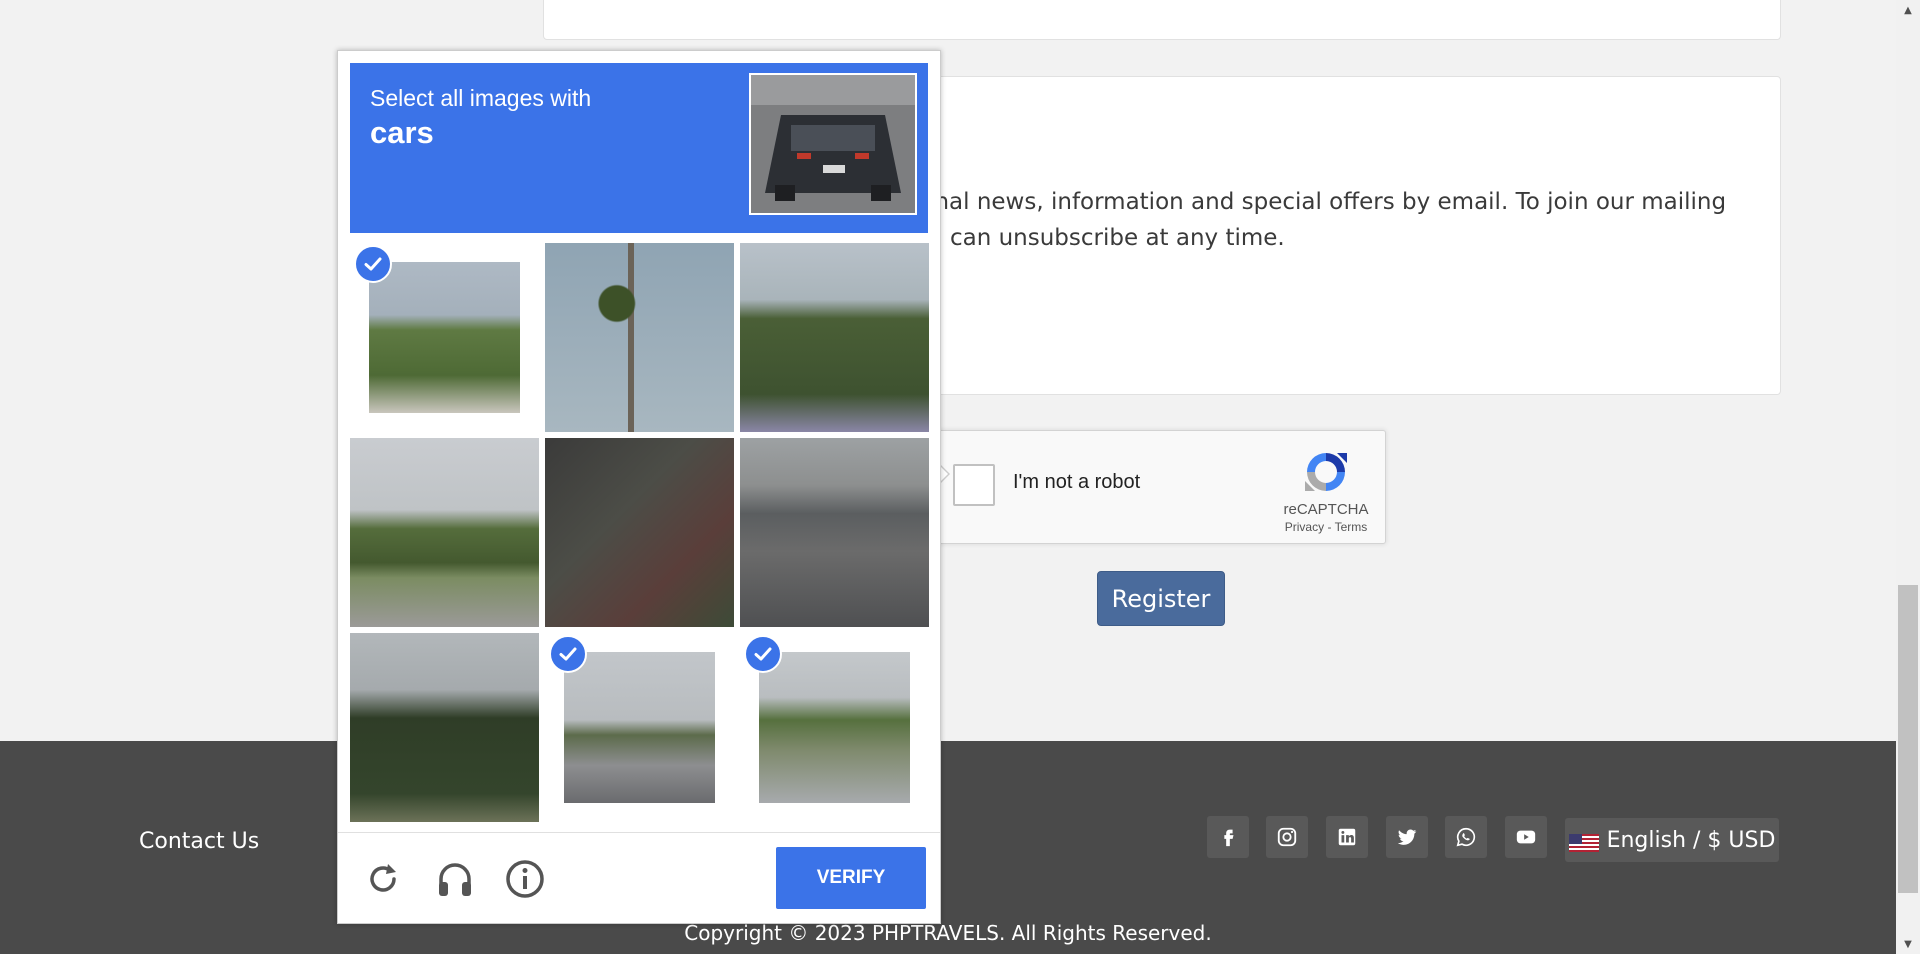 The height and width of the screenshot is (954, 1920). Describe the element at coordinates (1304, 527) in the screenshot. I see `recaptcha-privacy-link: Privacy` at that location.